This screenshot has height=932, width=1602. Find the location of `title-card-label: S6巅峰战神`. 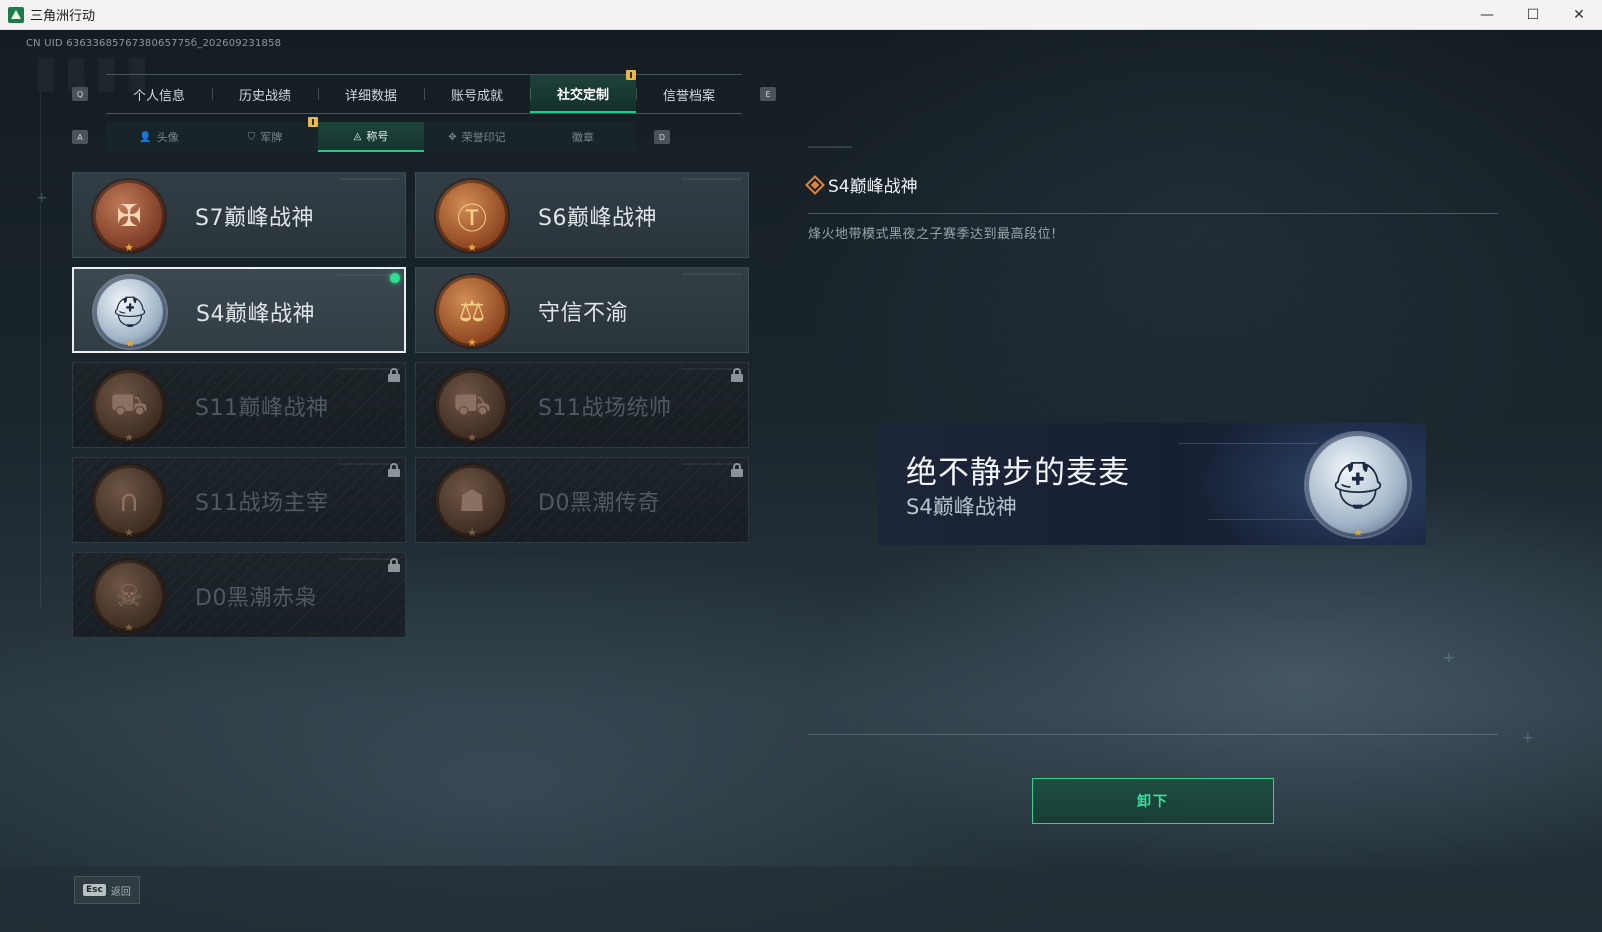

title-card-label: S6巅峰战神 is located at coordinates (597, 218).